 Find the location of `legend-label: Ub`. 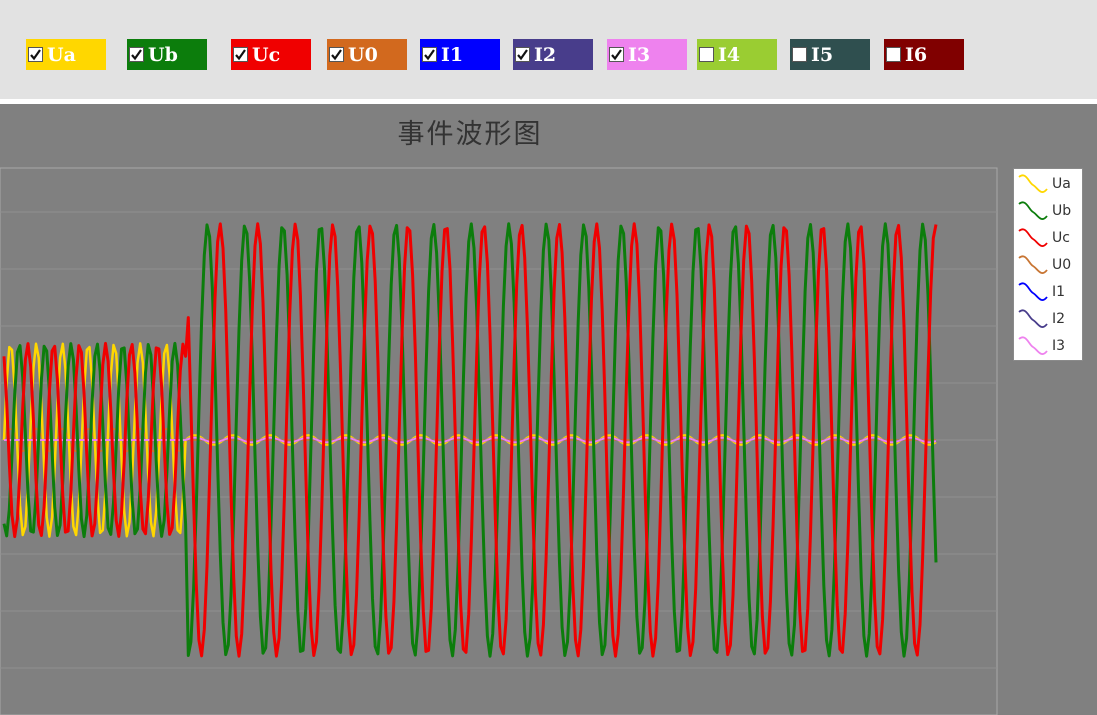

legend-label: Ub is located at coordinates (1062, 210).